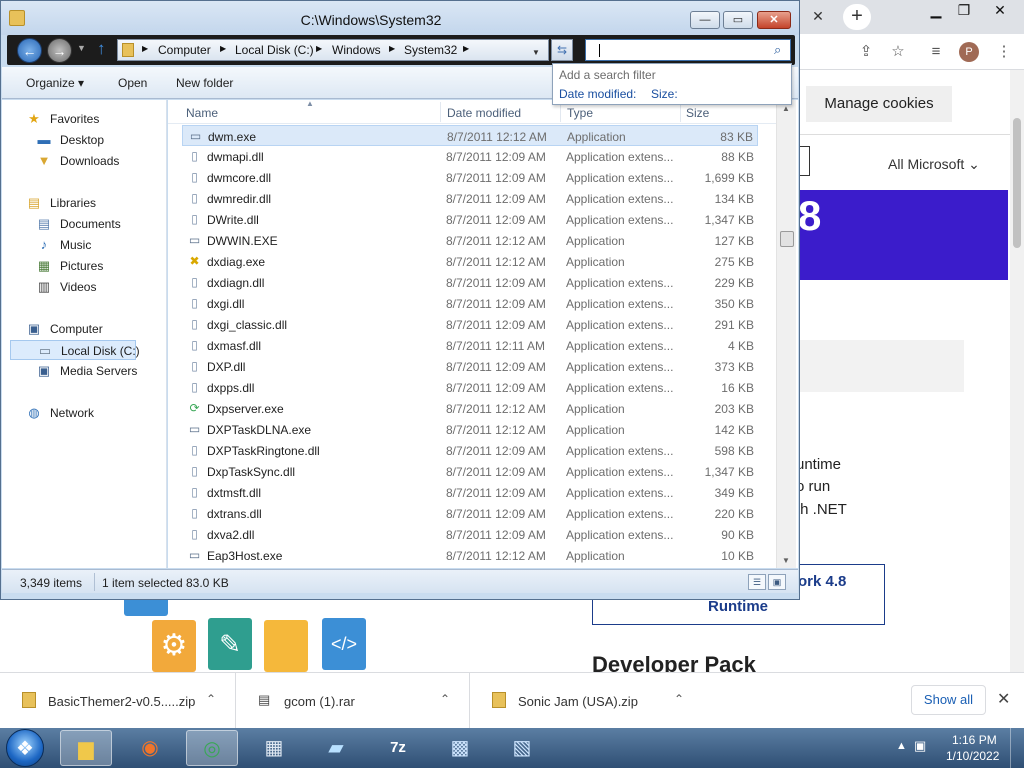 Image resolution: width=1024 pixels, height=768 pixels. I want to click on open-button: Open, so click(132, 83).